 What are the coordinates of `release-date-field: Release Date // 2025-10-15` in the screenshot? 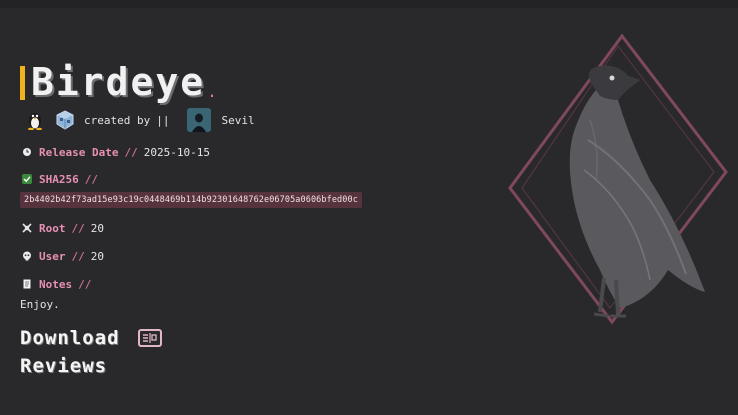 It's located at (230, 152).